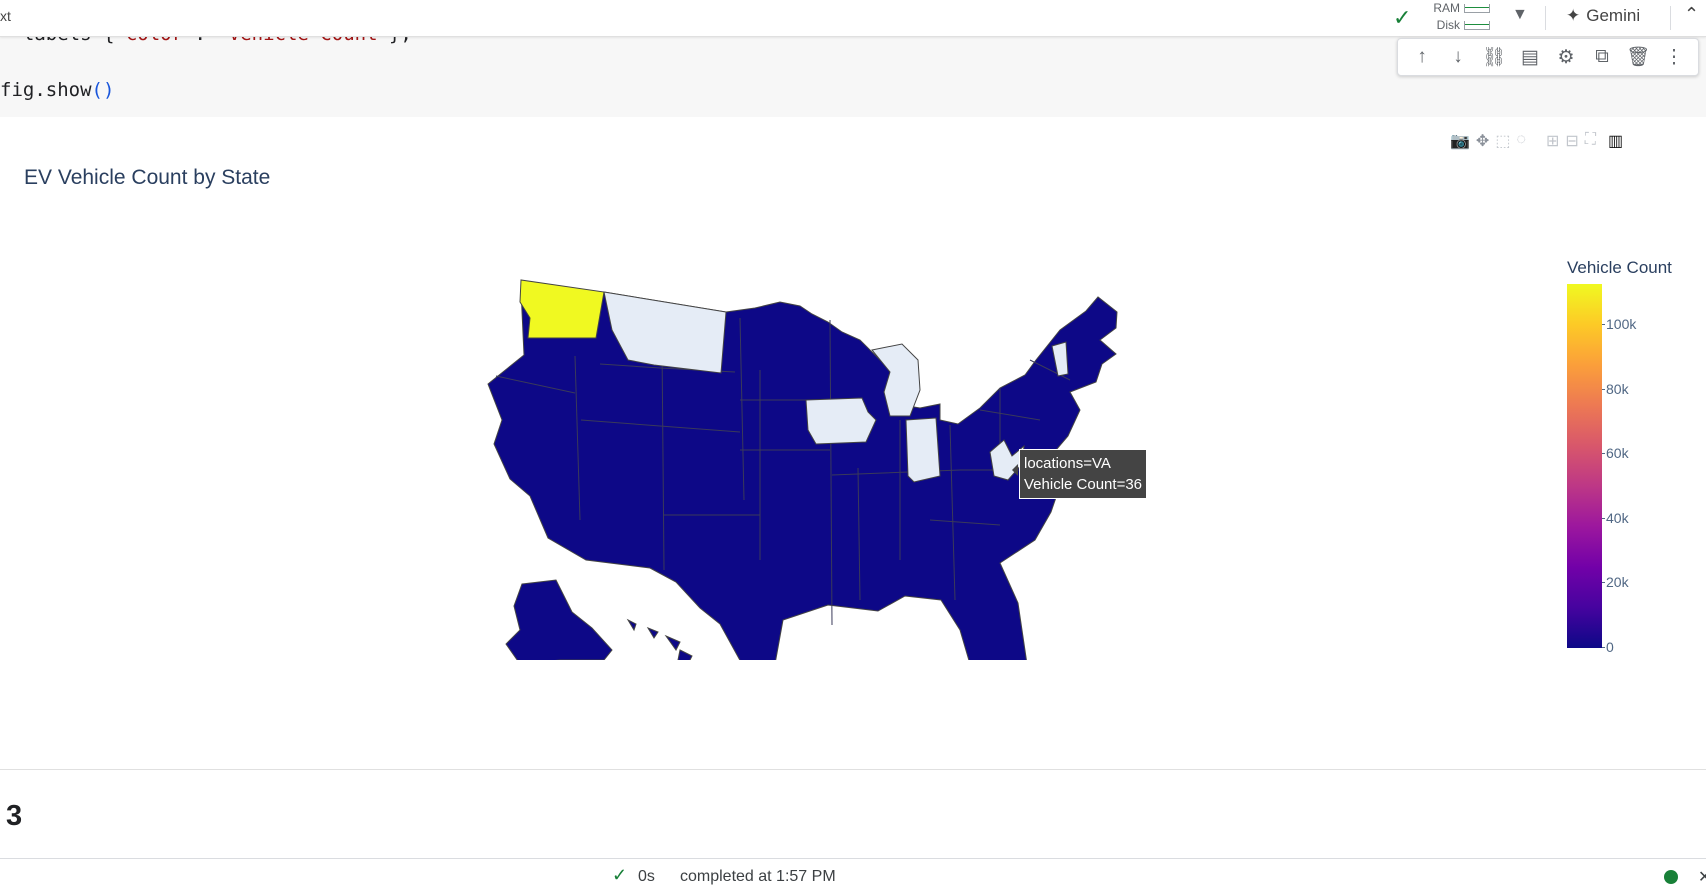  I want to click on resource-monitor: RAM Disk, so click(1459, 18).